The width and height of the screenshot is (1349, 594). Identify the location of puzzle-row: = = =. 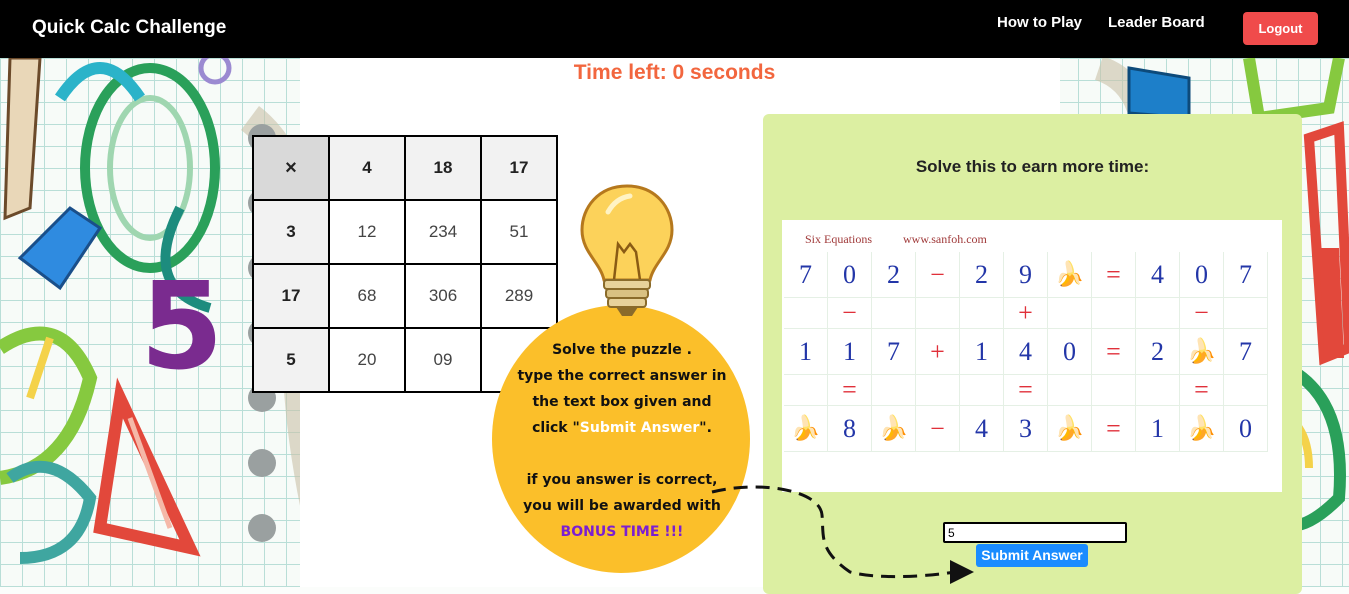
(1026, 390).